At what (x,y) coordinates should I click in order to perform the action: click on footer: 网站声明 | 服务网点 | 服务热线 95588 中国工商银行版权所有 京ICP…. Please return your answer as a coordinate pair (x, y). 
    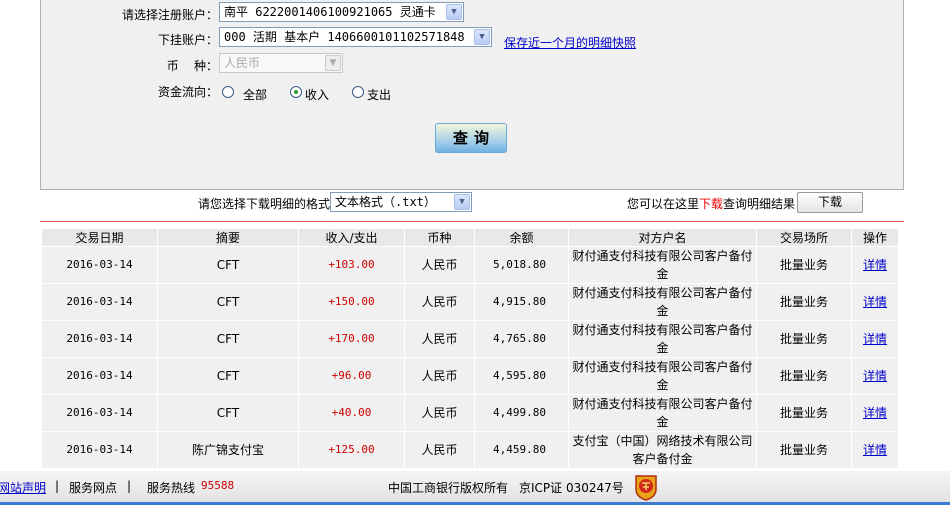
    Looking at the image, I should click on (475, 488).